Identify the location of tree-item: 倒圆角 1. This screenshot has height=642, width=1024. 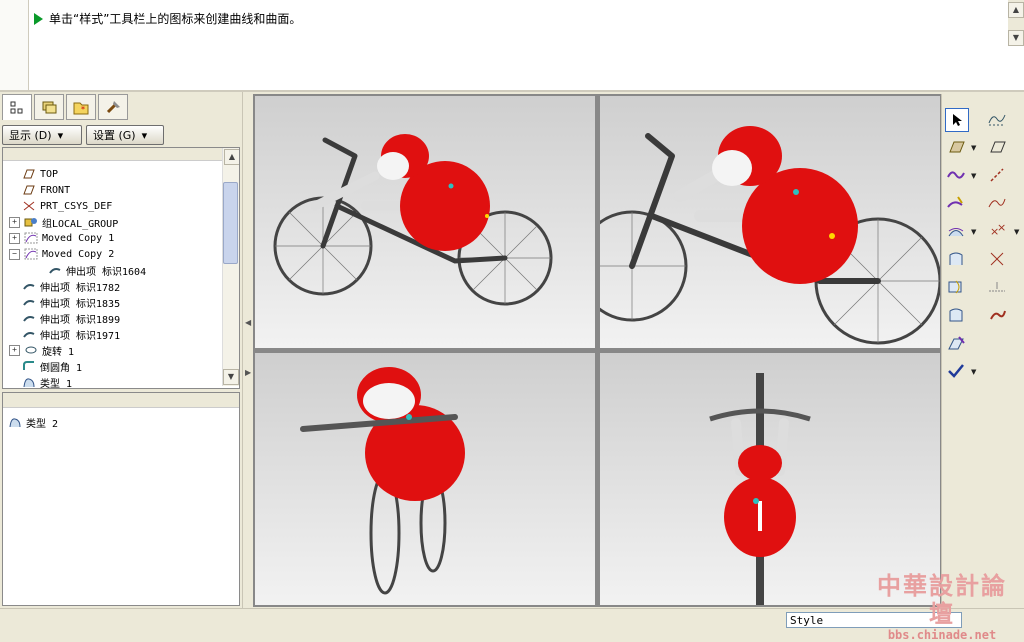
(74, 366).